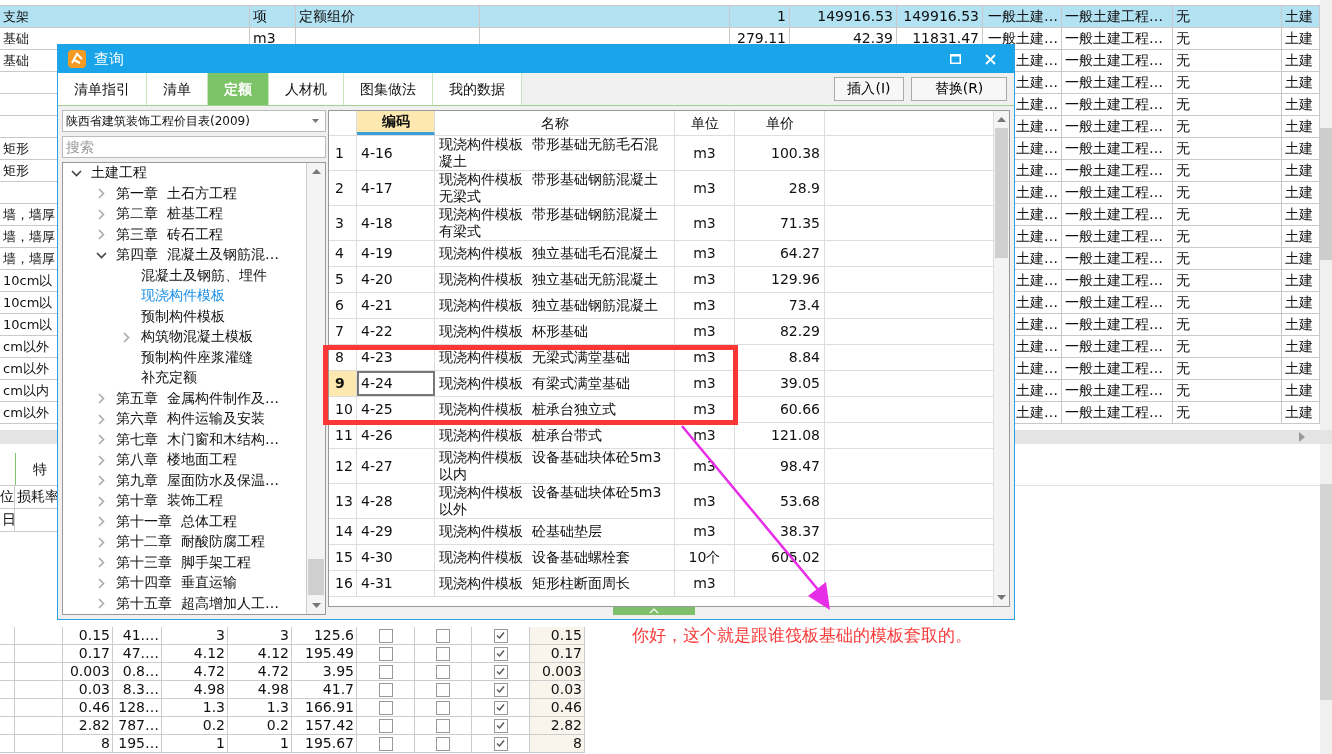  What do you see at coordinates (654, 611) in the screenshot?
I see `splitter-handle` at bounding box center [654, 611].